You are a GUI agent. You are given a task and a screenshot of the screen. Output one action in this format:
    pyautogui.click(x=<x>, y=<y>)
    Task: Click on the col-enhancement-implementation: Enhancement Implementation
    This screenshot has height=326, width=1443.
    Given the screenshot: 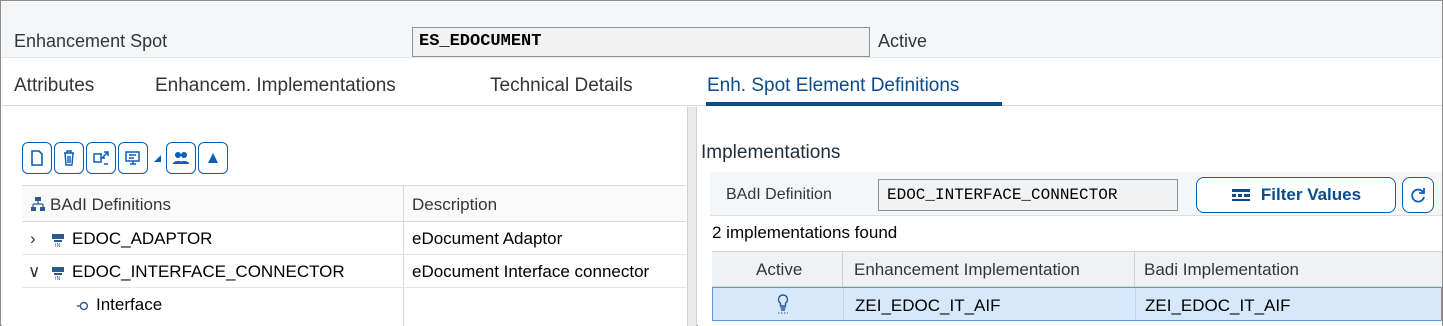 What is the action you would take?
    pyautogui.click(x=967, y=270)
    